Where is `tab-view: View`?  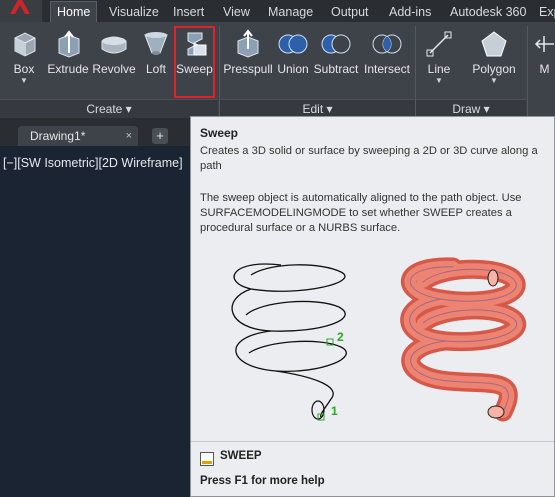
tab-view: View is located at coordinates (236, 12).